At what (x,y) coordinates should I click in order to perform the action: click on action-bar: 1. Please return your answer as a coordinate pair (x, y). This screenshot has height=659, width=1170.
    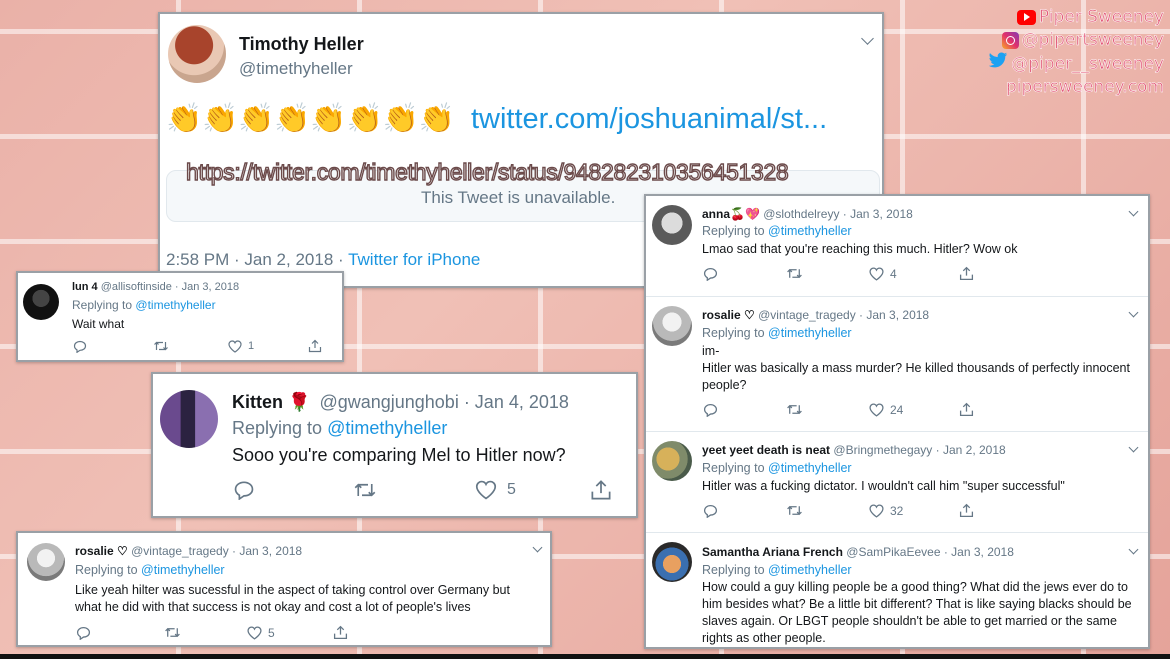
    Looking at the image, I should click on (197, 346).